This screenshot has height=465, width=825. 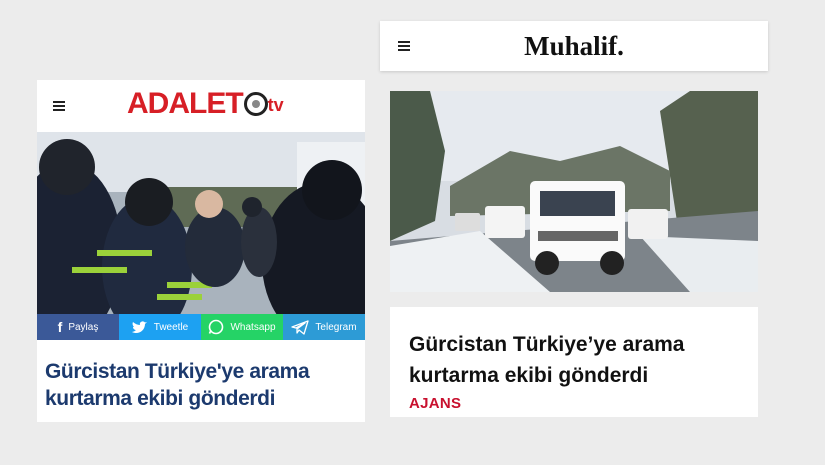 What do you see at coordinates (435, 403) in the screenshot?
I see `source-label: AJANS` at bounding box center [435, 403].